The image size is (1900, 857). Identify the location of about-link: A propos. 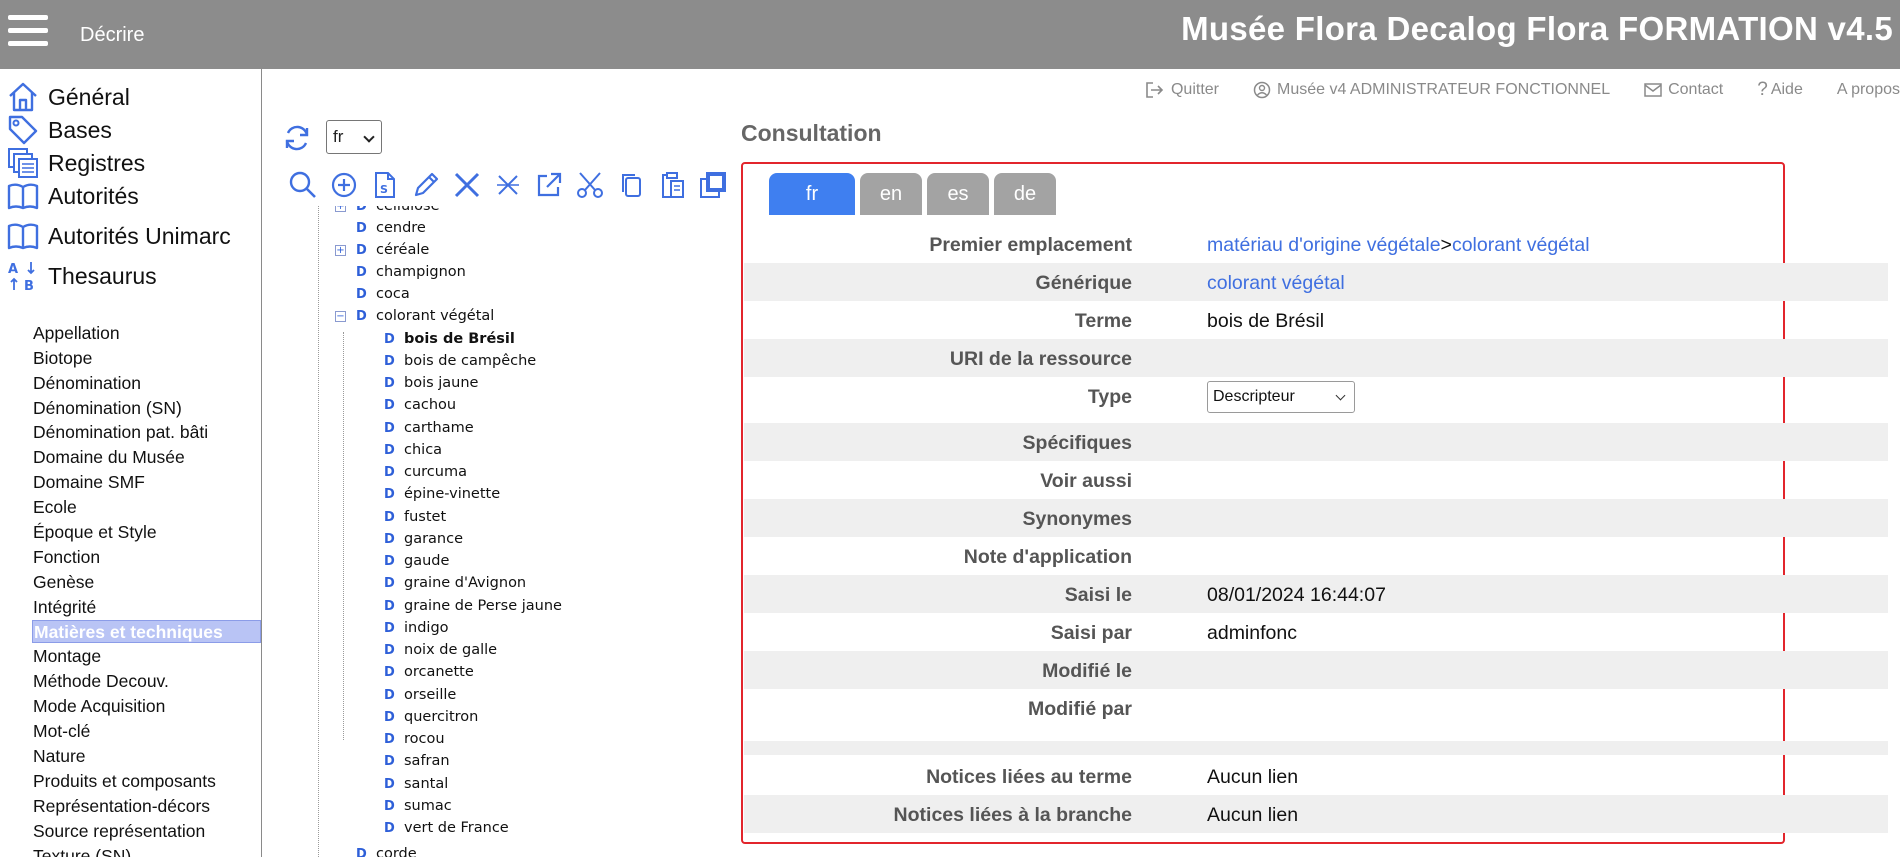
(1868, 90).